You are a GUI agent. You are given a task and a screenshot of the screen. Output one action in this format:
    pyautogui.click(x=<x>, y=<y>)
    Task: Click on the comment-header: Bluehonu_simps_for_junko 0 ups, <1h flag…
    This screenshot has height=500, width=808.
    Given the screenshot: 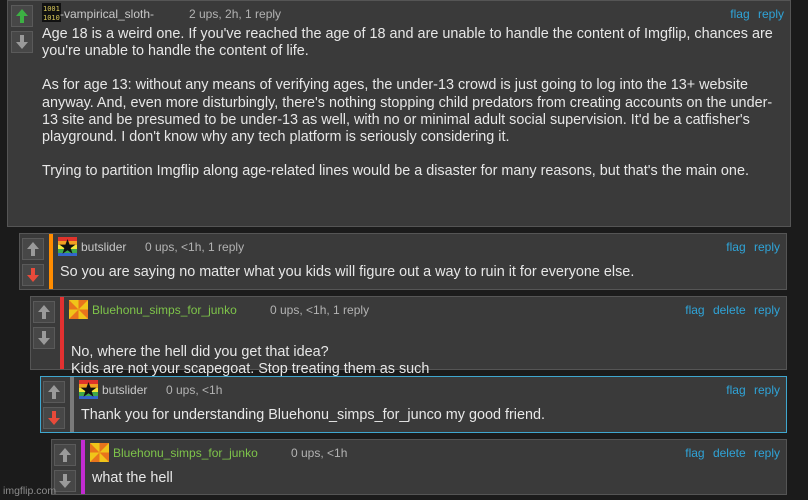 What is the action you would take?
    pyautogui.click(x=437, y=451)
    